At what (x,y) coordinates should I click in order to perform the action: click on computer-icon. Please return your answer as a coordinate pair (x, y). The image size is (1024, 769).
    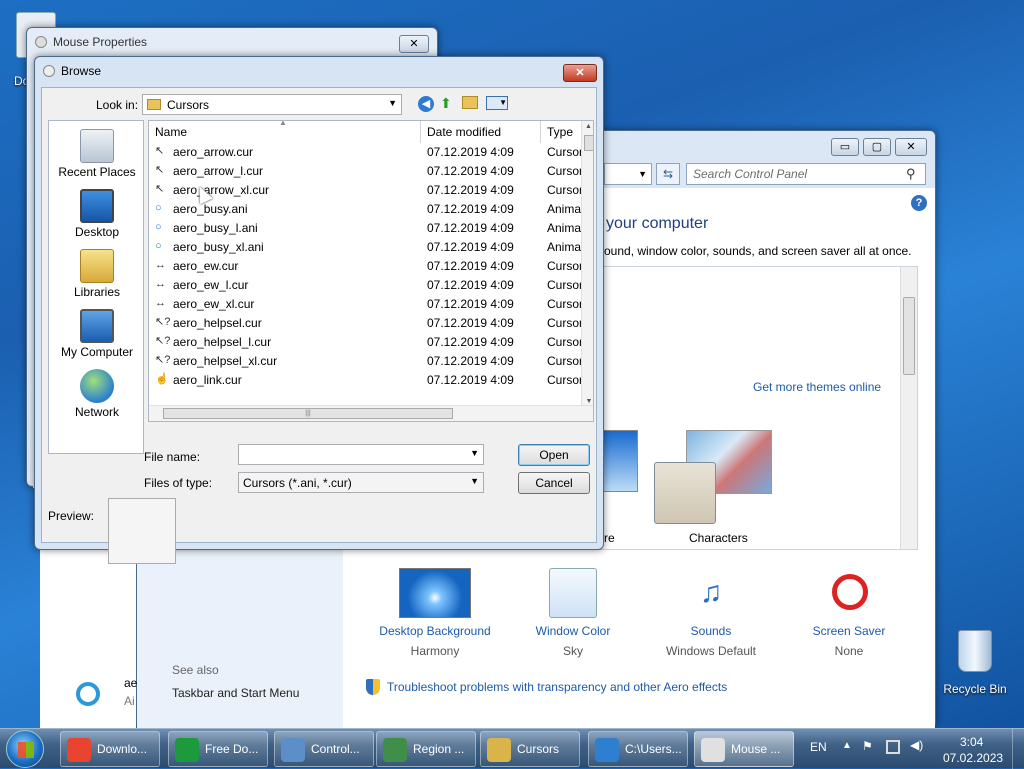
    Looking at the image, I should click on (97, 326).